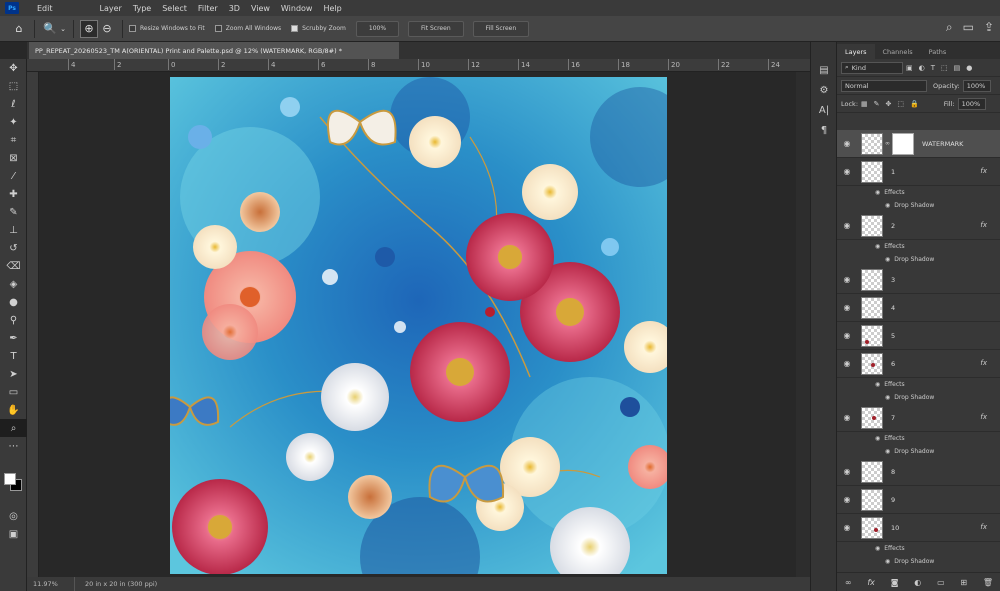  I want to click on layer-name: 8, so click(893, 472).